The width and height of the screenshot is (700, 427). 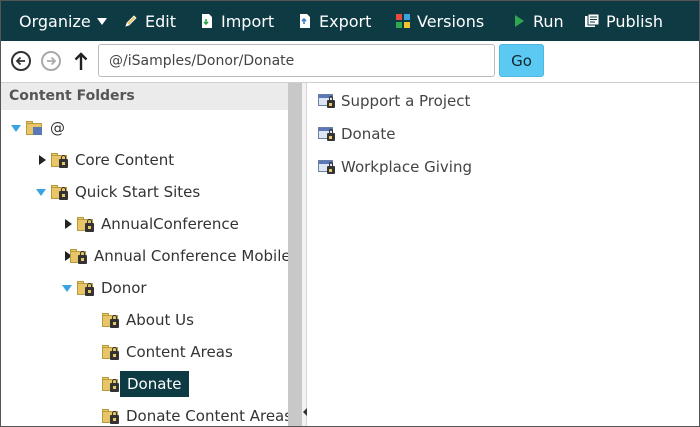 I want to click on go-label: Go, so click(x=521, y=60).